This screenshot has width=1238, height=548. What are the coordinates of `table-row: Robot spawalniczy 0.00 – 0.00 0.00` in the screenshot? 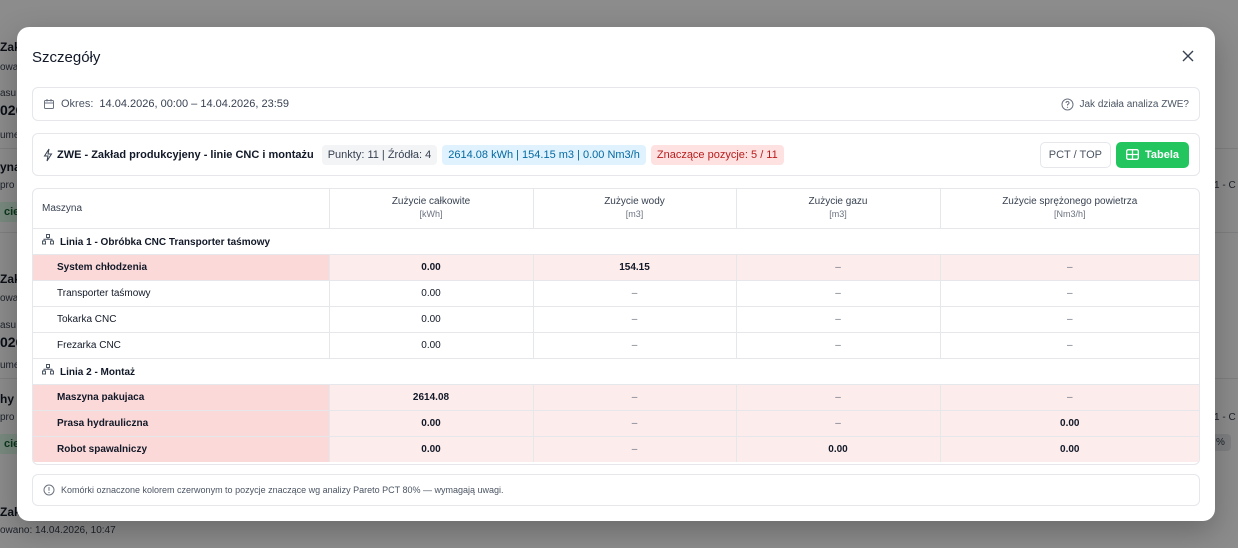 It's located at (616, 449).